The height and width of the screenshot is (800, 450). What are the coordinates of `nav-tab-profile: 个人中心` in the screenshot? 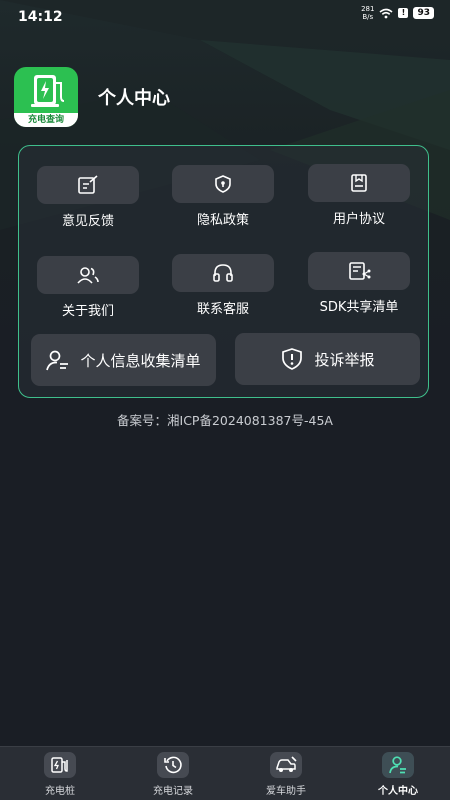 It's located at (398, 773).